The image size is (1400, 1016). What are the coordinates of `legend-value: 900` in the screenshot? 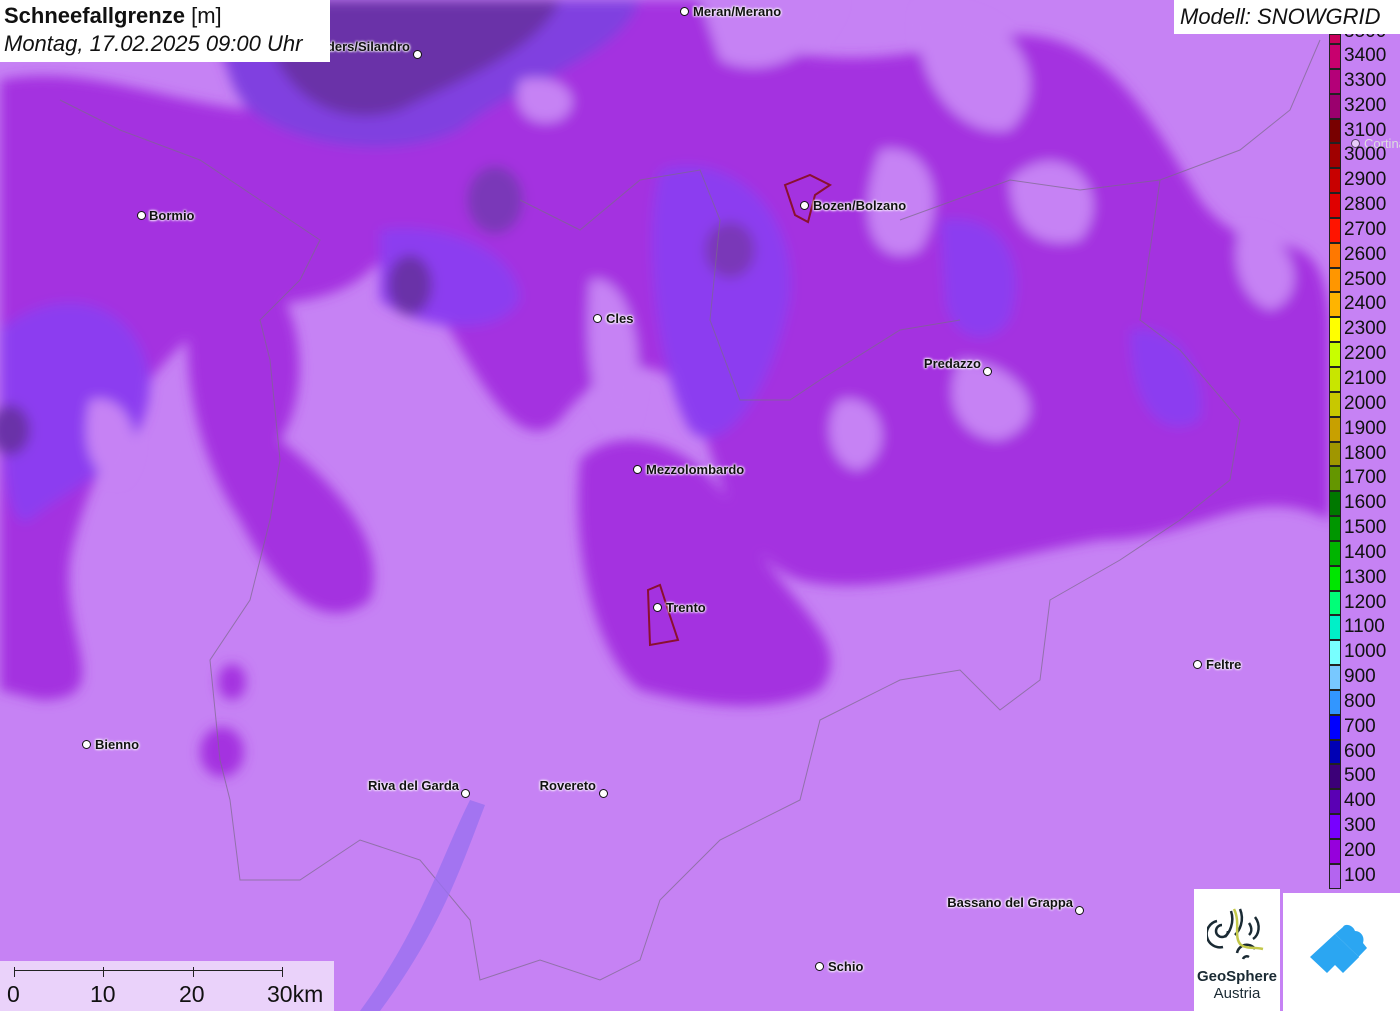 It's located at (1360, 677).